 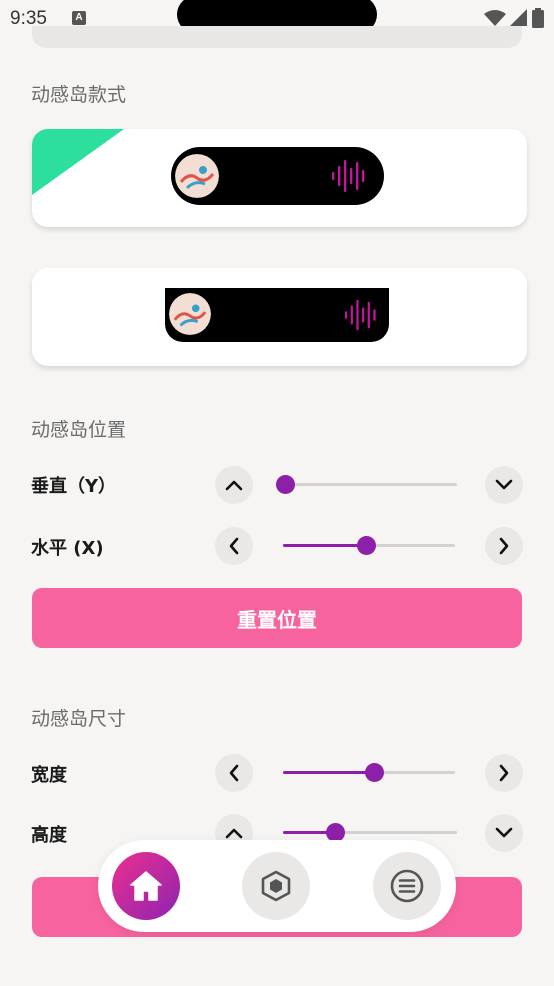 I want to click on horizontal-slider, so click(x=369, y=545).